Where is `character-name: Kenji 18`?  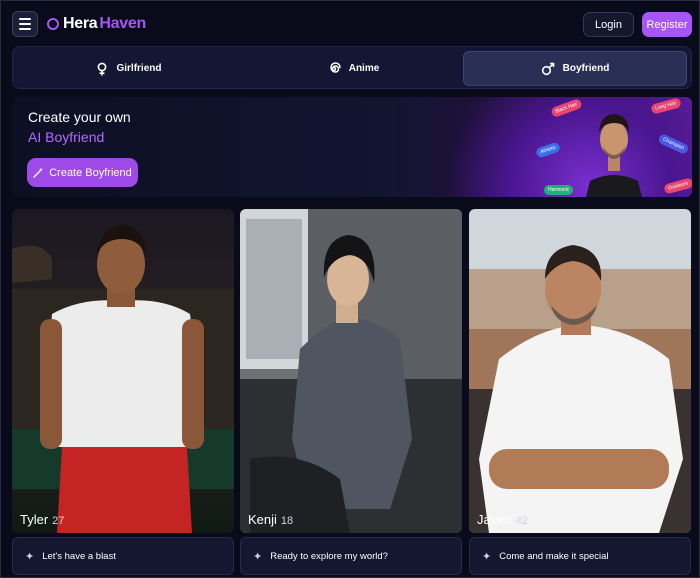 character-name: Kenji 18 is located at coordinates (270, 519).